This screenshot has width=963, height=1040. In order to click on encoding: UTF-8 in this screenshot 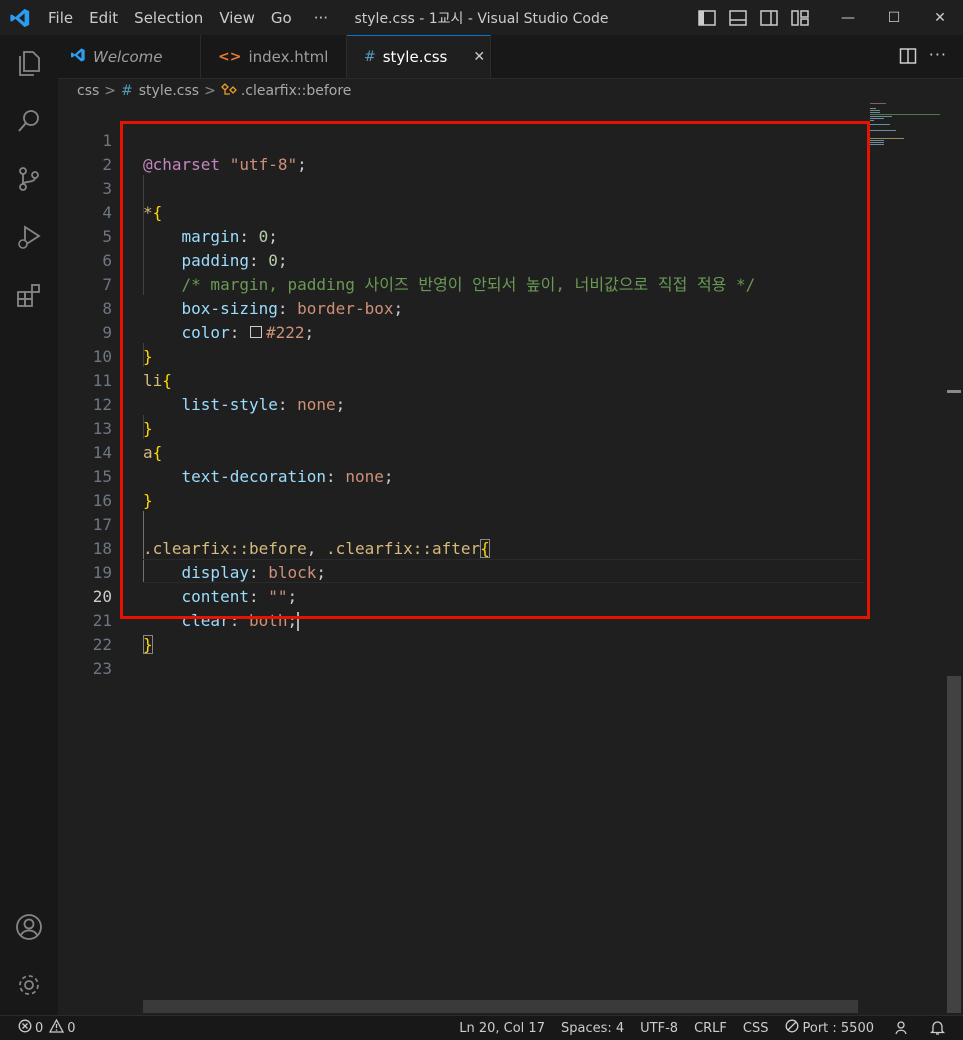, I will do `click(659, 1028)`.